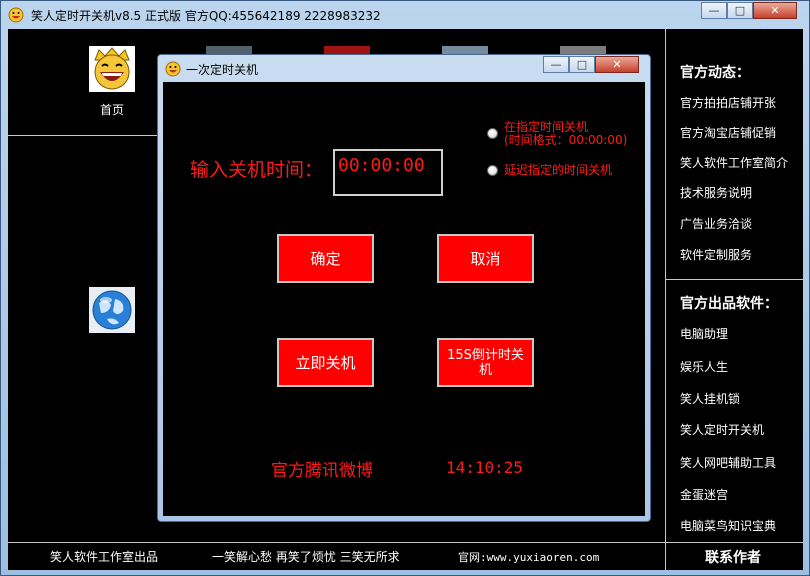 The image size is (810, 576). What do you see at coordinates (716, 254) in the screenshot?
I see `news-link: 软件定制服务` at bounding box center [716, 254].